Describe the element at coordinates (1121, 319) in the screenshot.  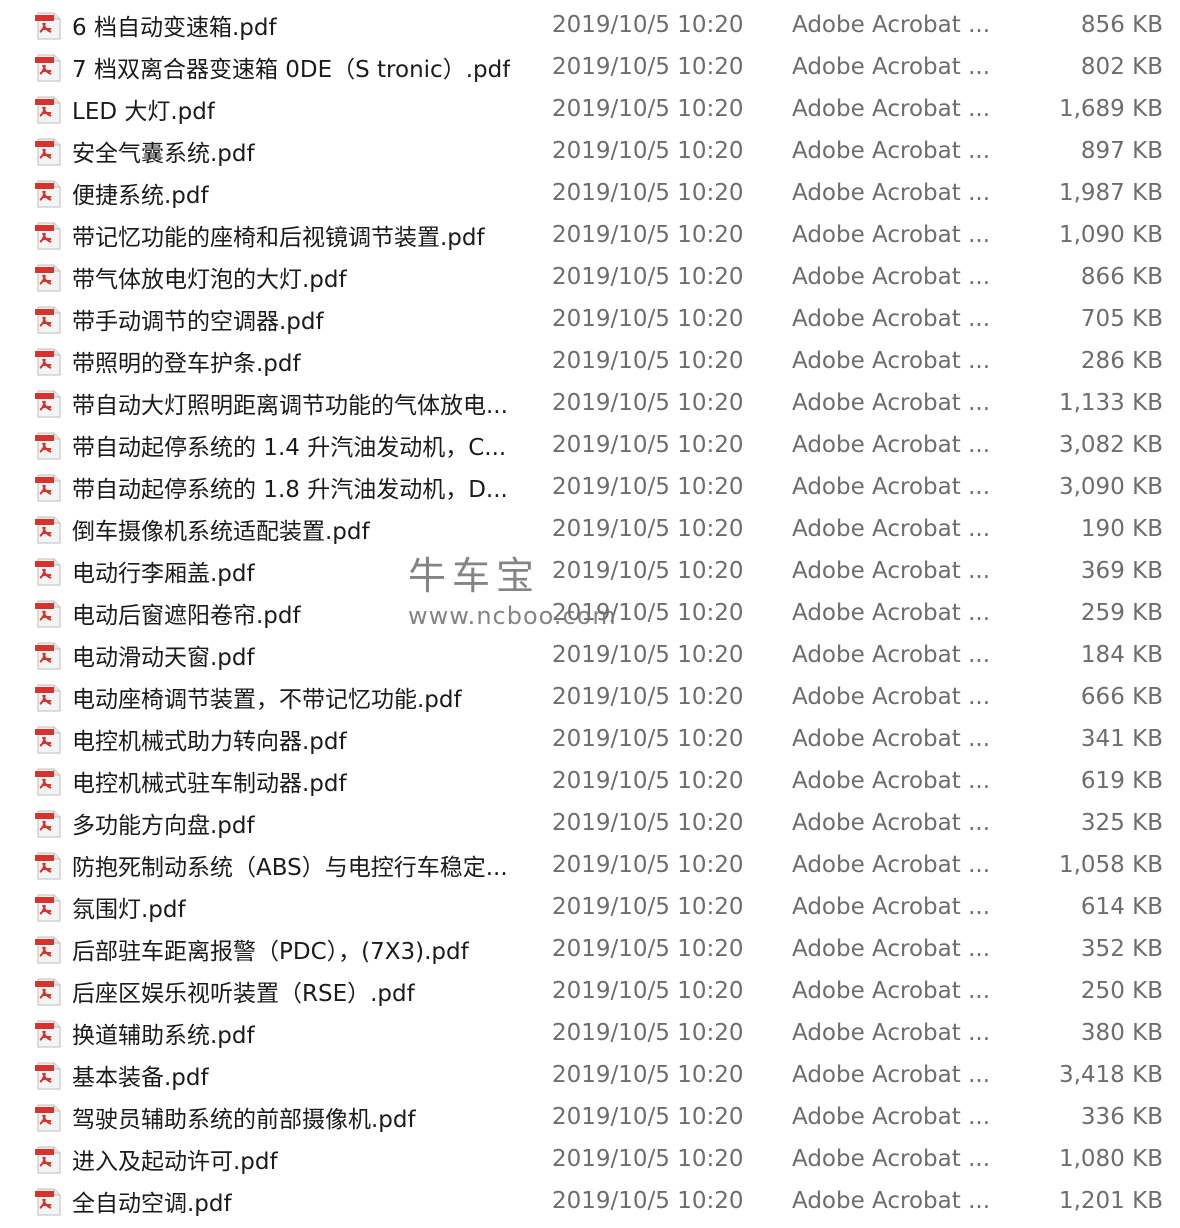
I see `file-size: 705 KB` at that location.